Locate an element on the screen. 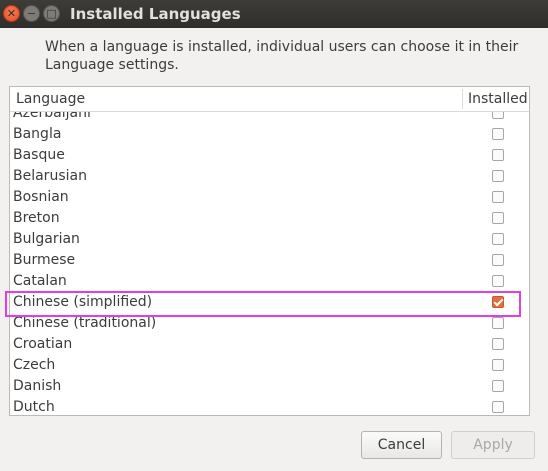 Image resolution: width=548 pixels, height=471 pixels. maximize-icon: □ is located at coordinates (51, 13).